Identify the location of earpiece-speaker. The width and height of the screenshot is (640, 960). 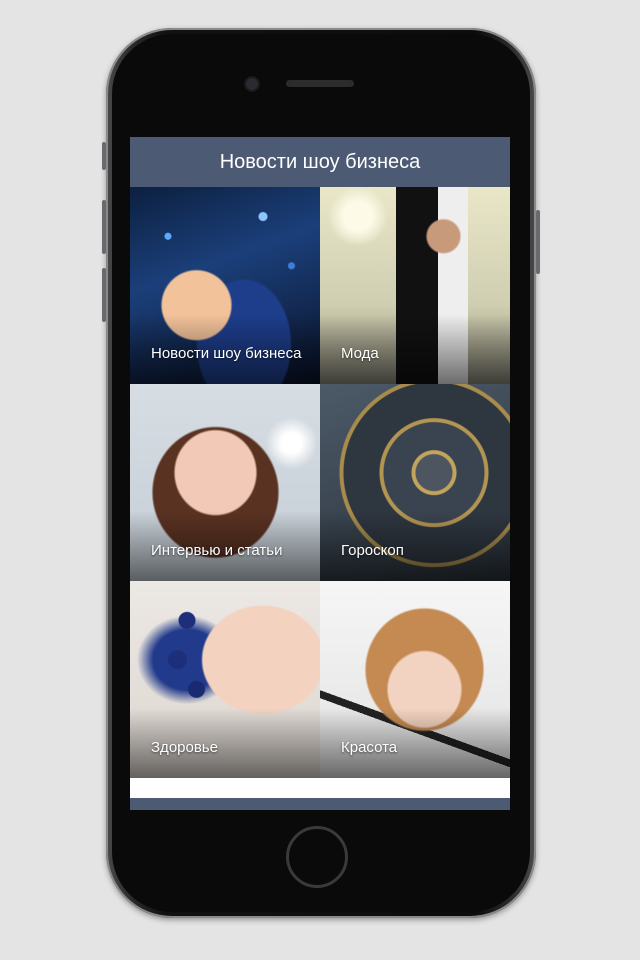
(320, 83).